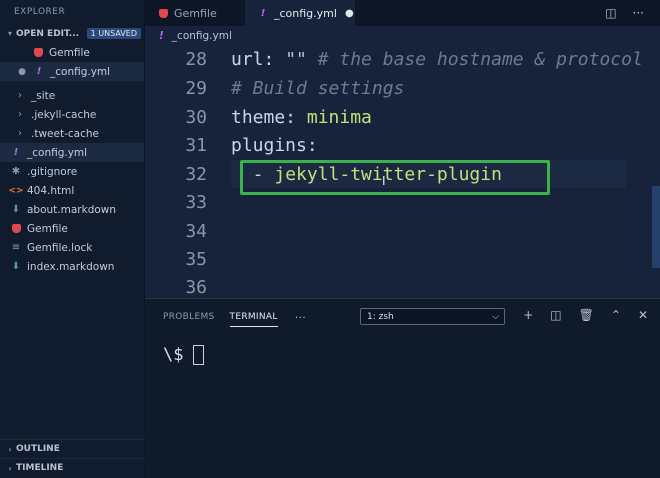  I want to click on unsaved-badge: 1 UNSAVED, so click(113, 33).